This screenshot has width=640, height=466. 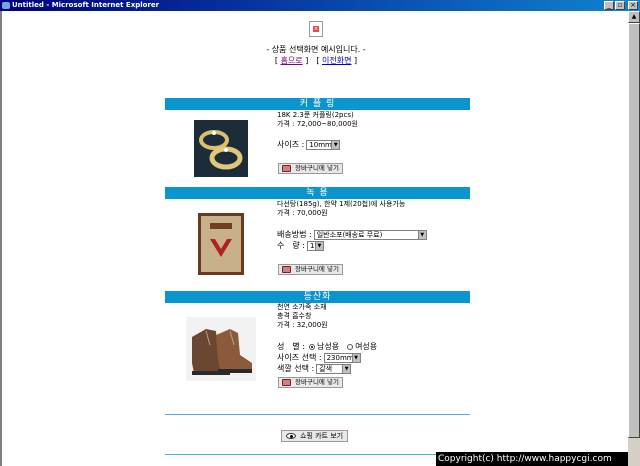 I want to click on shoes-size-value: 230mm, so click(x=340, y=358).